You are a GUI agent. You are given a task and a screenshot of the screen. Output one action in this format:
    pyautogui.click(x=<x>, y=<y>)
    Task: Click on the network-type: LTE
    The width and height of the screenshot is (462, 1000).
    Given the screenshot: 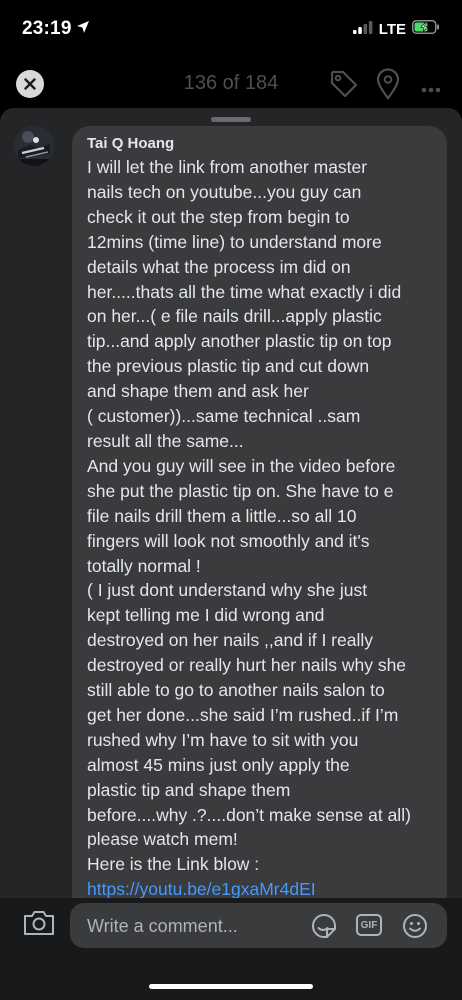 What is the action you would take?
    pyautogui.click(x=392, y=29)
    